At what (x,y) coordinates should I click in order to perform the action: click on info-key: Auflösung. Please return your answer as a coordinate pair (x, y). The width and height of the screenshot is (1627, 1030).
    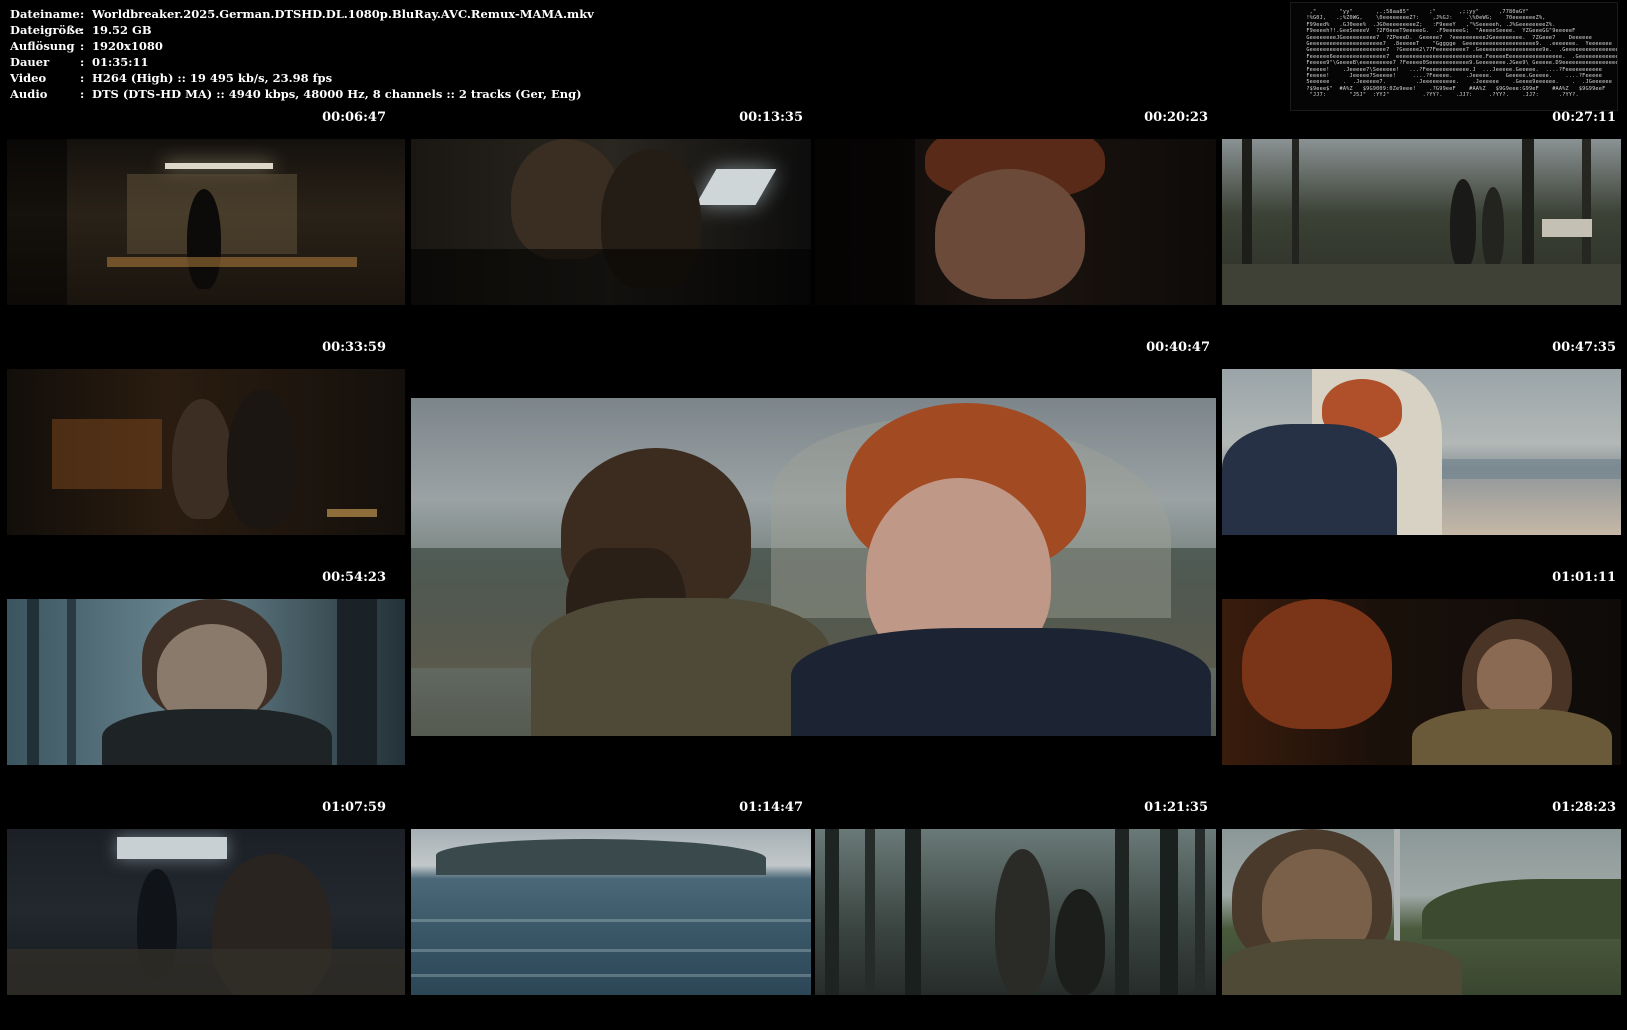
    Looking at the image, I should click on (42, 46).